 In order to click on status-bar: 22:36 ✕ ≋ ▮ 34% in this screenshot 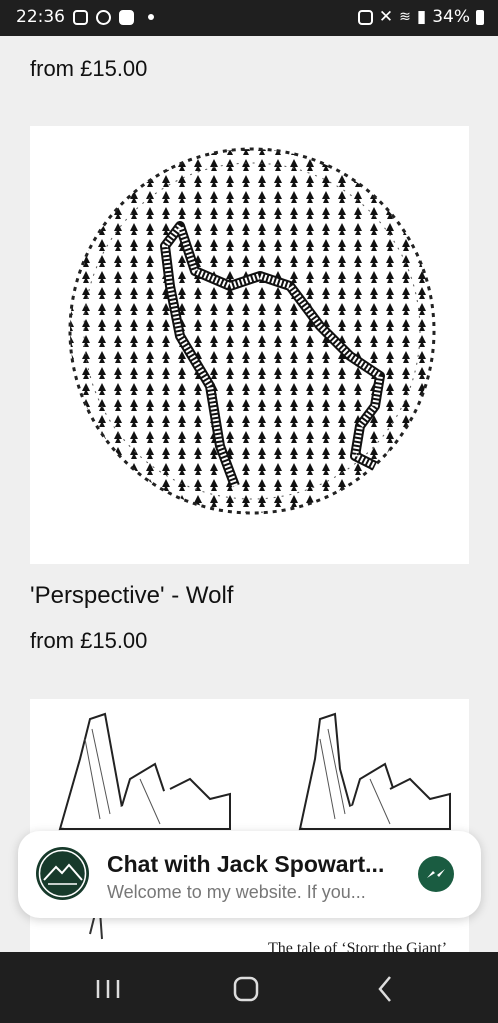, I will do `click(249, 18)`.